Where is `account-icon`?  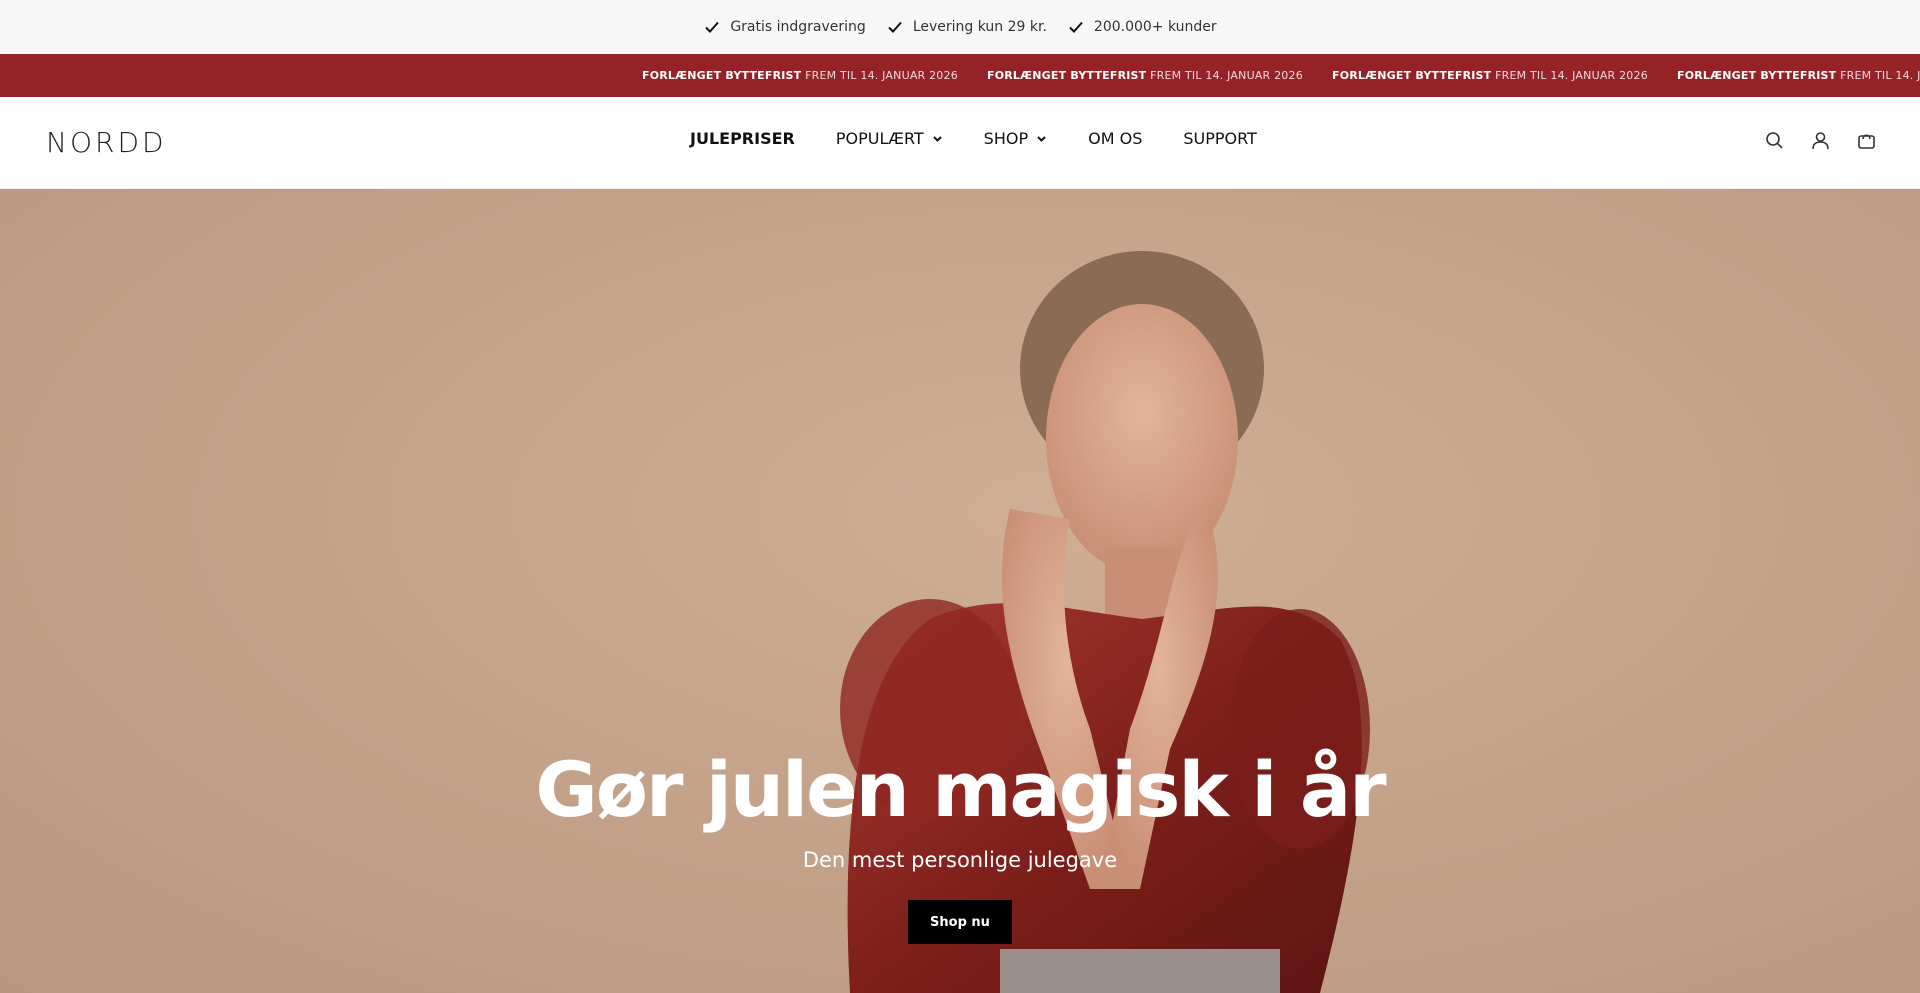 account-icon is located at coordinates (1820, 140).